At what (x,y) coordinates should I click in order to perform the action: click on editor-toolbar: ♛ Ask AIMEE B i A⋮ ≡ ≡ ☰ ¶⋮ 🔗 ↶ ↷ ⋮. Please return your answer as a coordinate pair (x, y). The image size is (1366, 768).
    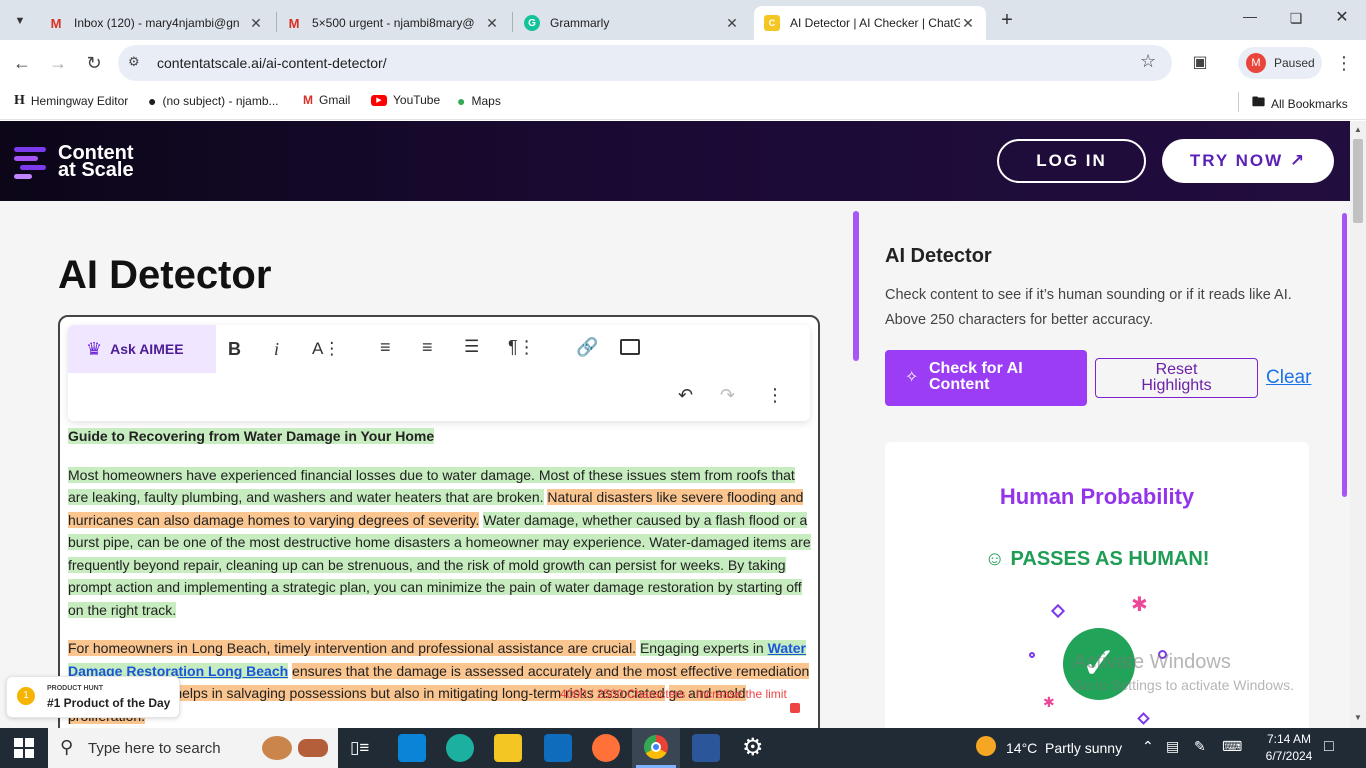
    Looking at the image, I should click on (439, 373).